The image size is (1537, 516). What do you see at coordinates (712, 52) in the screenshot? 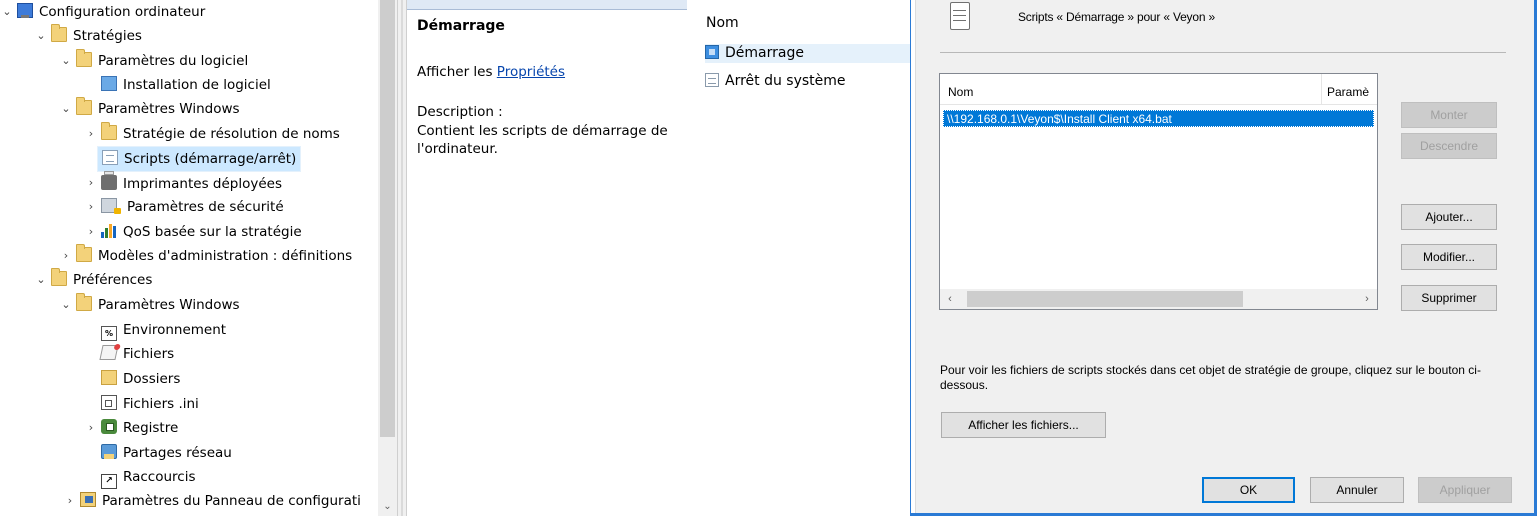
I see `startup-script-icon` at bounding box center [712, 52].